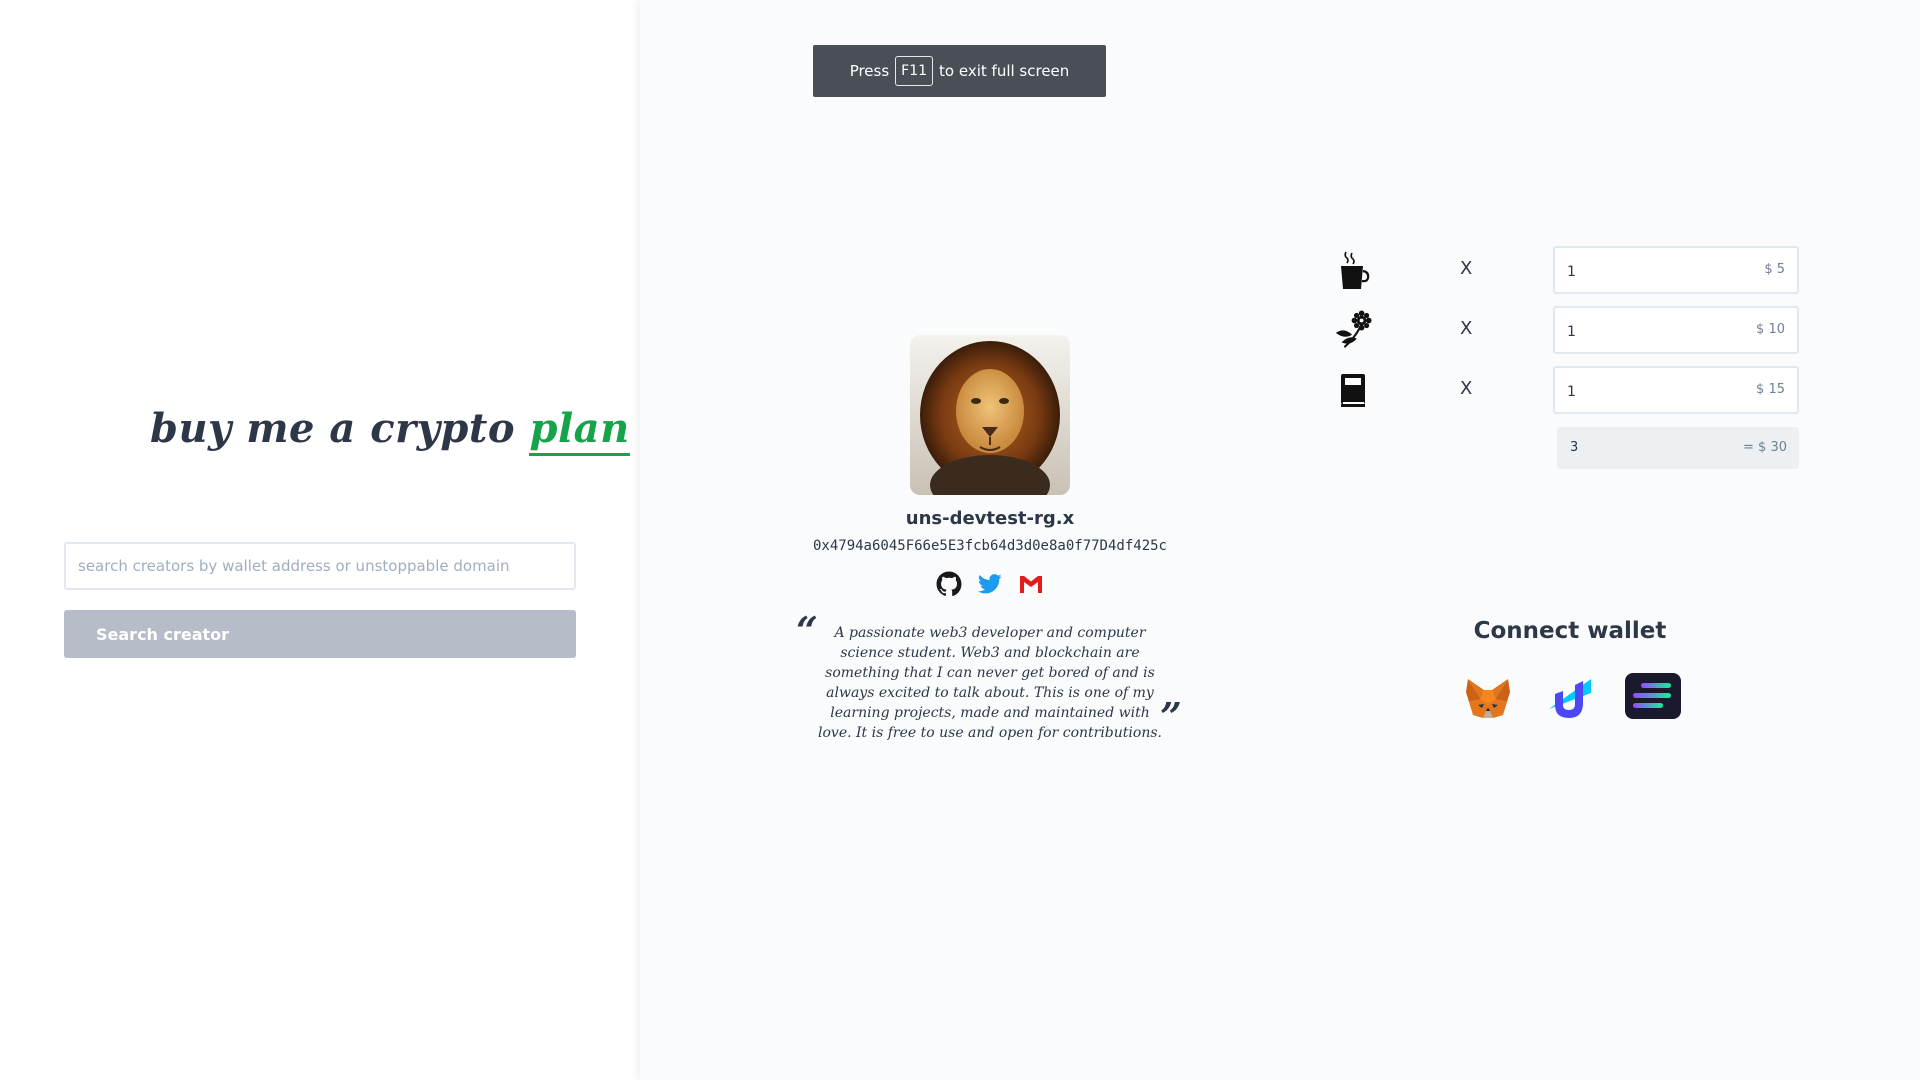  Describe the element at coordinates (914, 71) in the screenshot. I see `toast-key: F11` at that location.